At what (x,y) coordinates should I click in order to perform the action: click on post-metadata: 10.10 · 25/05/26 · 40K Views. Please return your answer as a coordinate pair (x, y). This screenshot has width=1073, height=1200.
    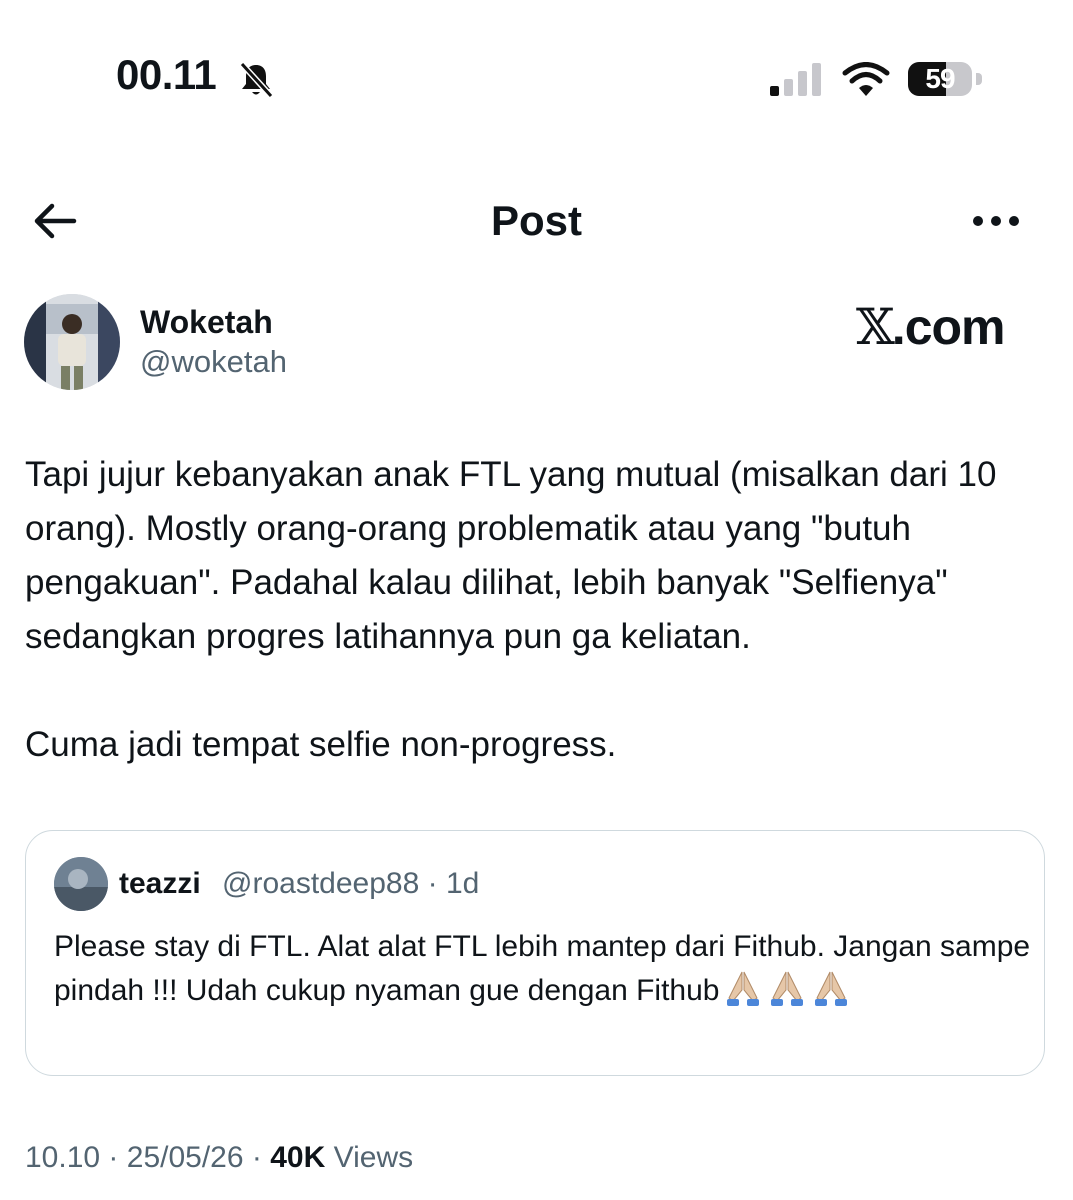
    Looking at the image, I should click on (219, 1158).